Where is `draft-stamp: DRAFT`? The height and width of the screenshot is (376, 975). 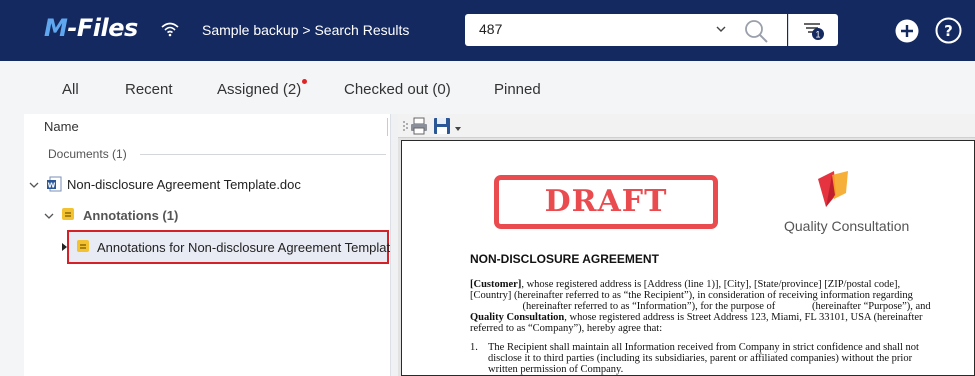 draft-stamp: DRAFT is located at coordinates (606, 202).